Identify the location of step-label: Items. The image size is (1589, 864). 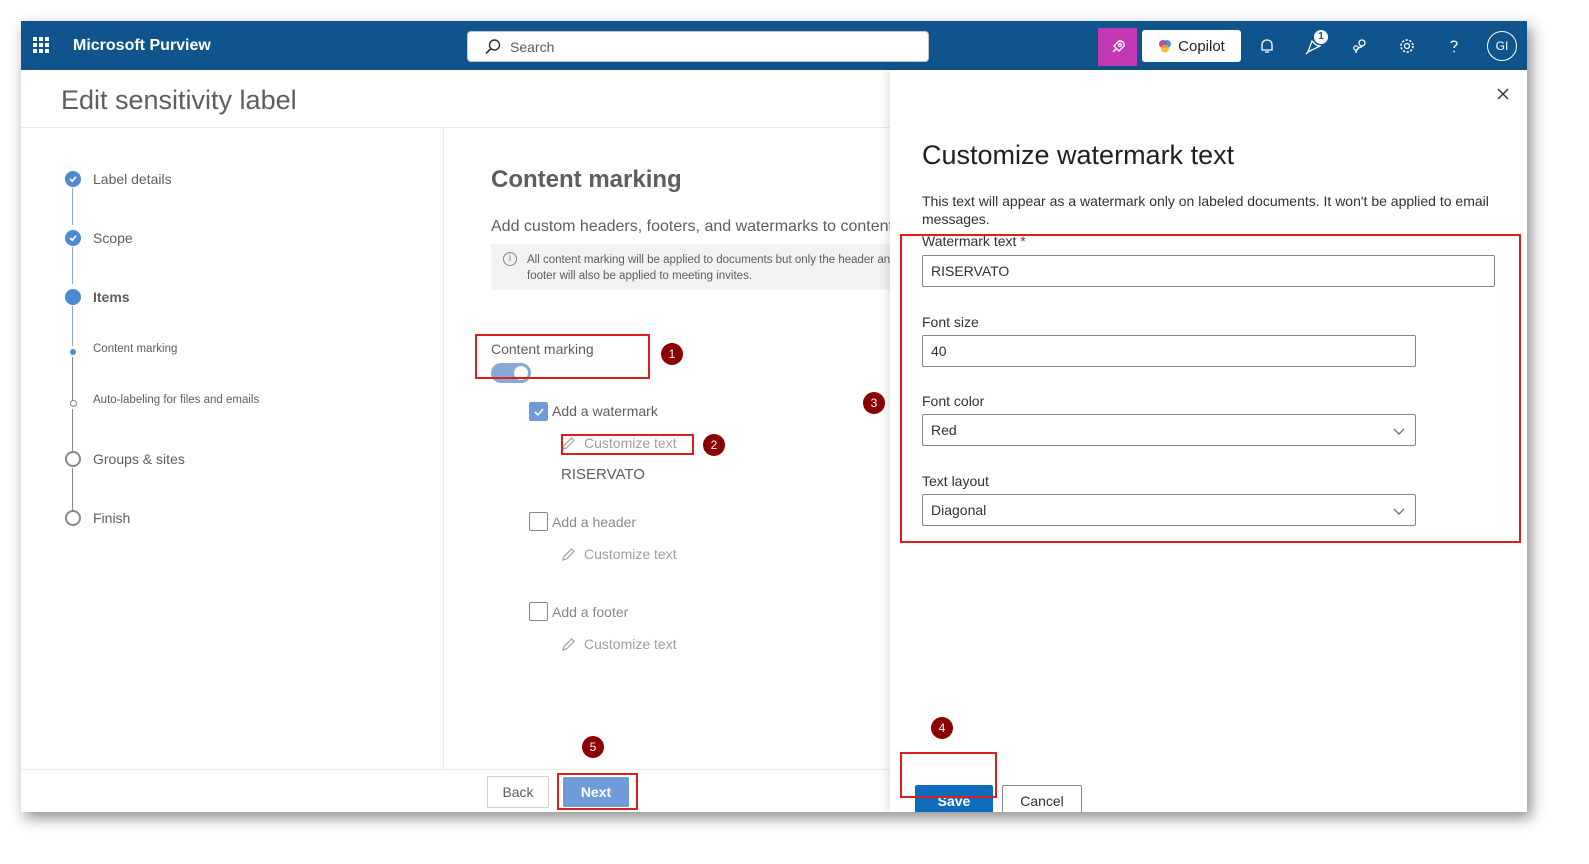
(111, 297).